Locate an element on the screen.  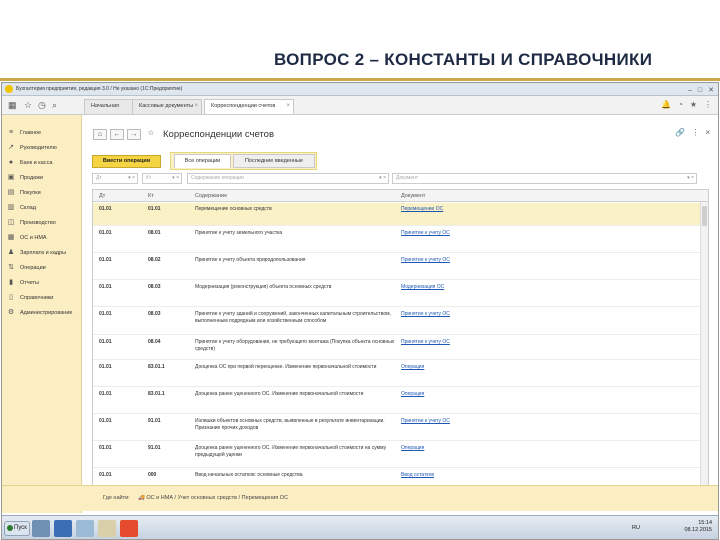
chart-icon: ↗ is located at coordinates (11, 147).